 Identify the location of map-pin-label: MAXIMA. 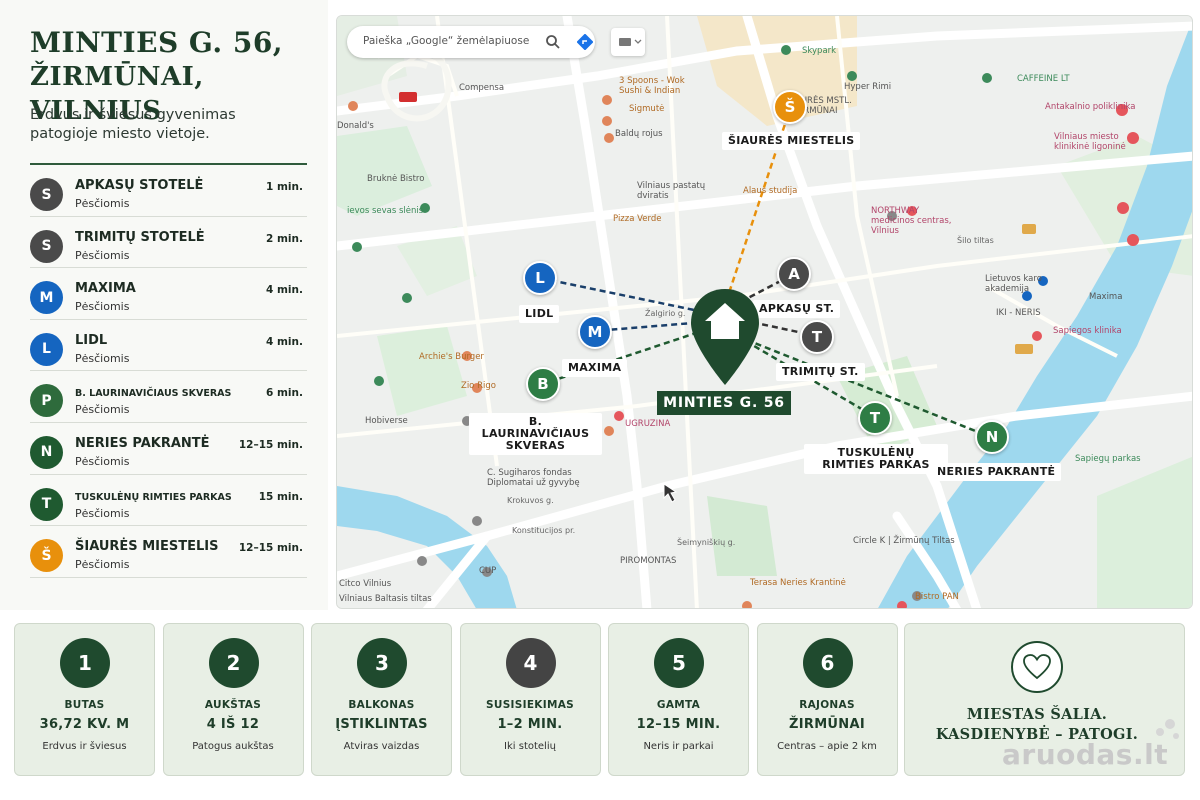
(595, 368).